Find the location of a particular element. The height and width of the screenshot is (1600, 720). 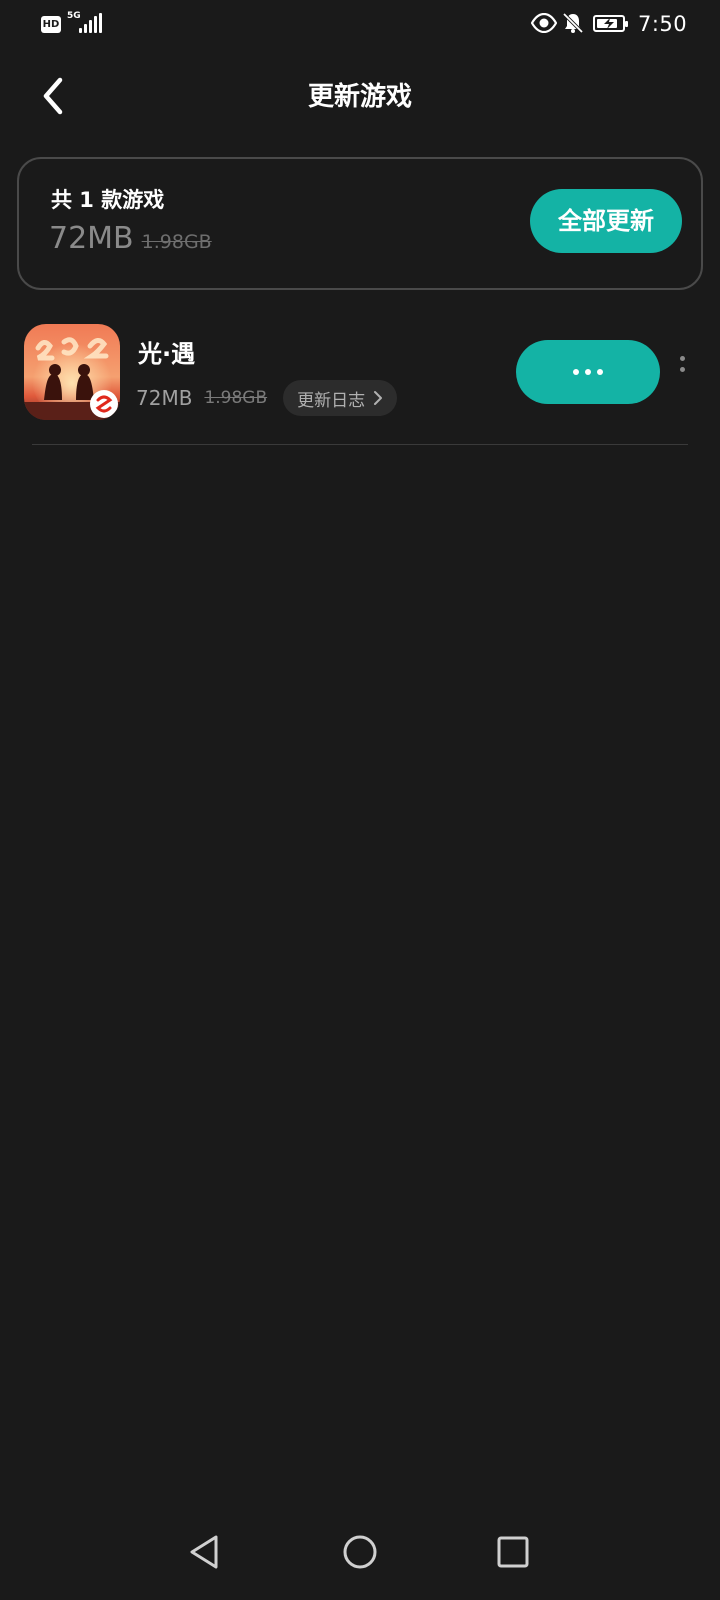

update-progress-button is located at coordinates (588, 372).